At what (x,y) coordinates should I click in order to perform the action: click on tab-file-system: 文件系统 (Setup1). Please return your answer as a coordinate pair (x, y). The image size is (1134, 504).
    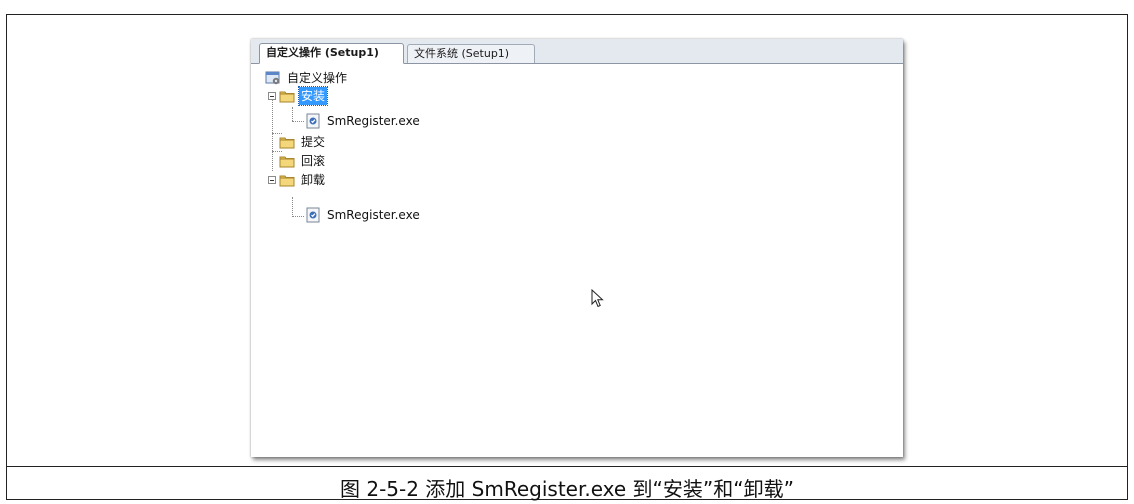
    Looking at the image, I should click on (471, 53).